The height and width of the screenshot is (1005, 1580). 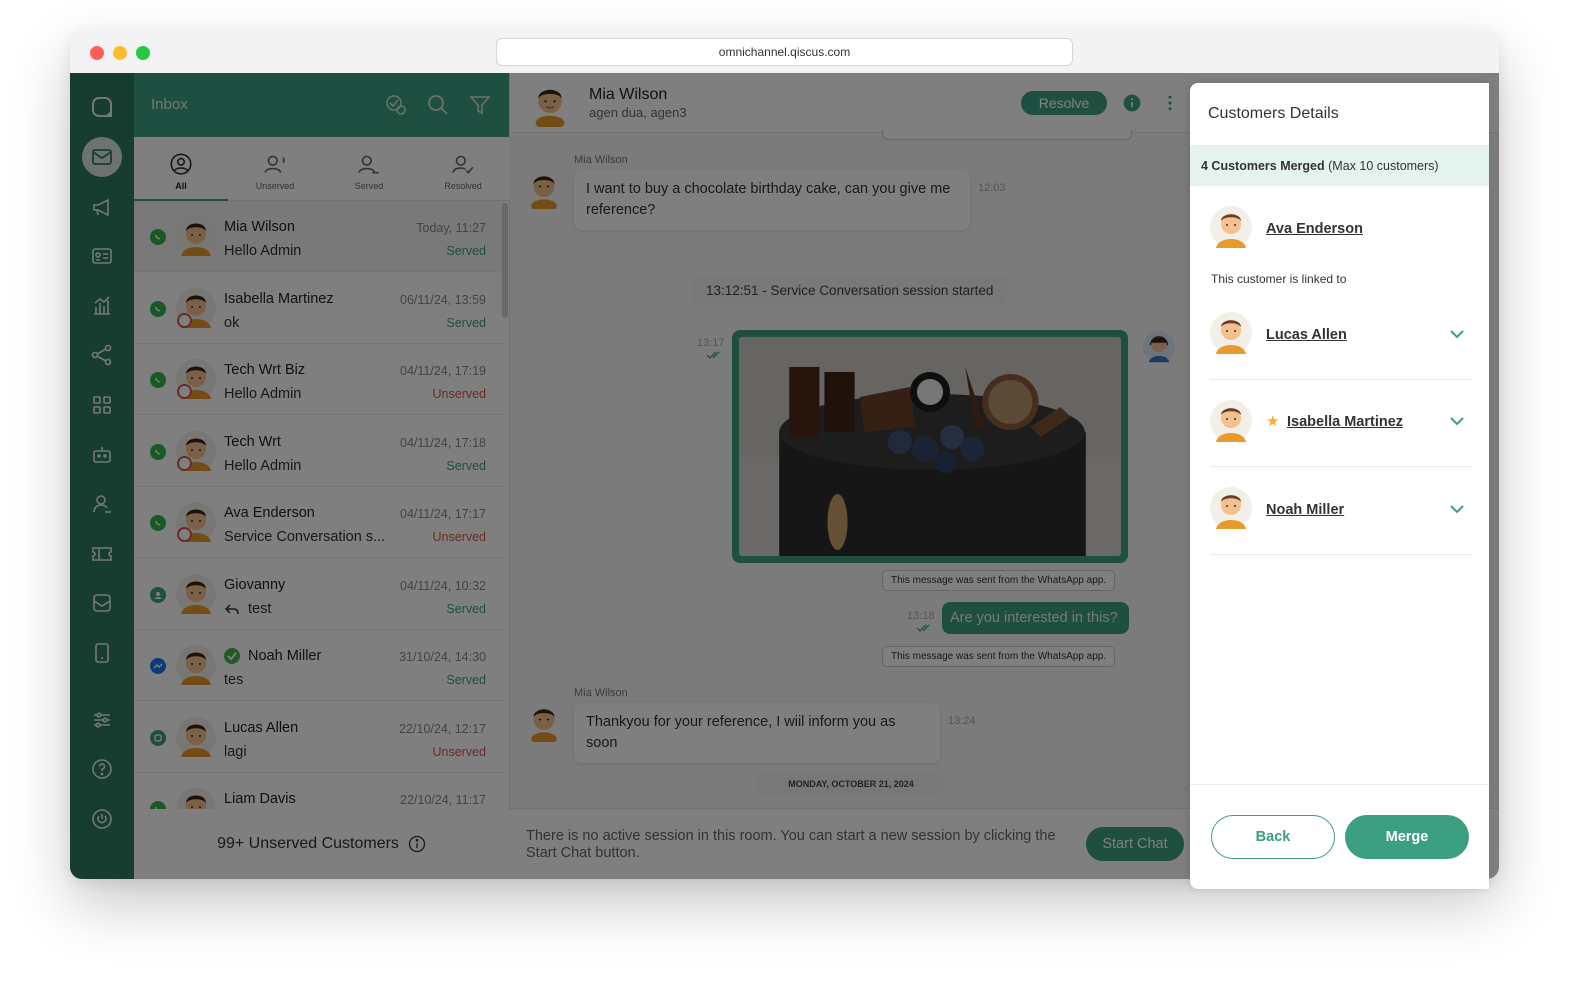 What do you see at coordinates (143, 53) in the screenshot?
I see `maximize-window-button` at bounding box center [143, 53].